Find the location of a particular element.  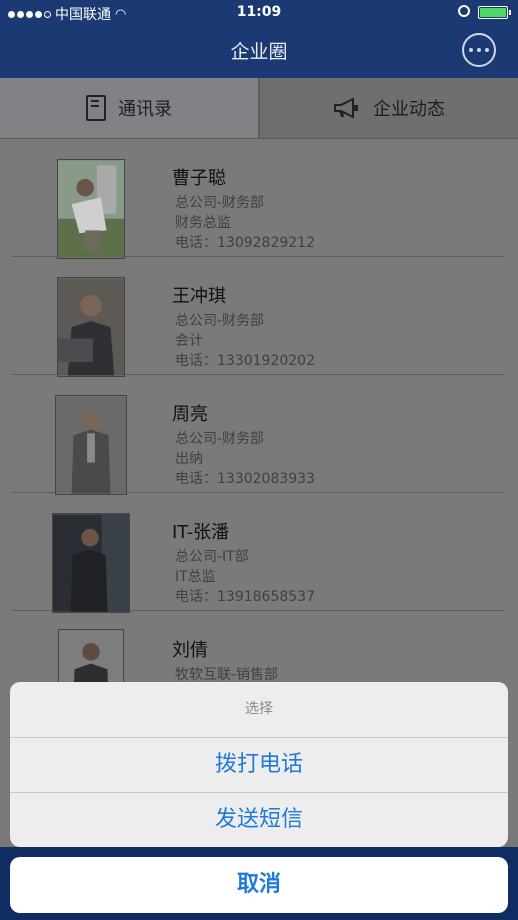

contact-name: 王冲琪 is located at coordinates (199, 296).